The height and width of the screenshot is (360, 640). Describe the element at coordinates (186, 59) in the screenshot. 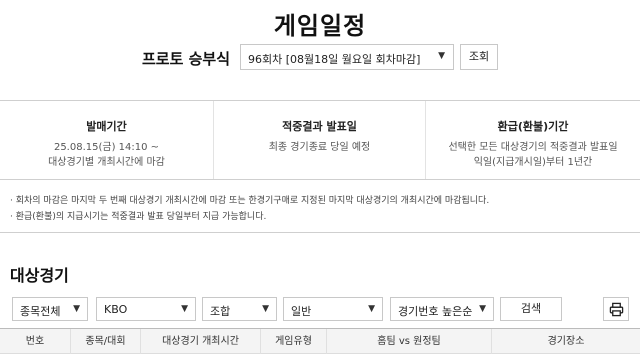

I see `round-label: 프로토 승부식` at that location.